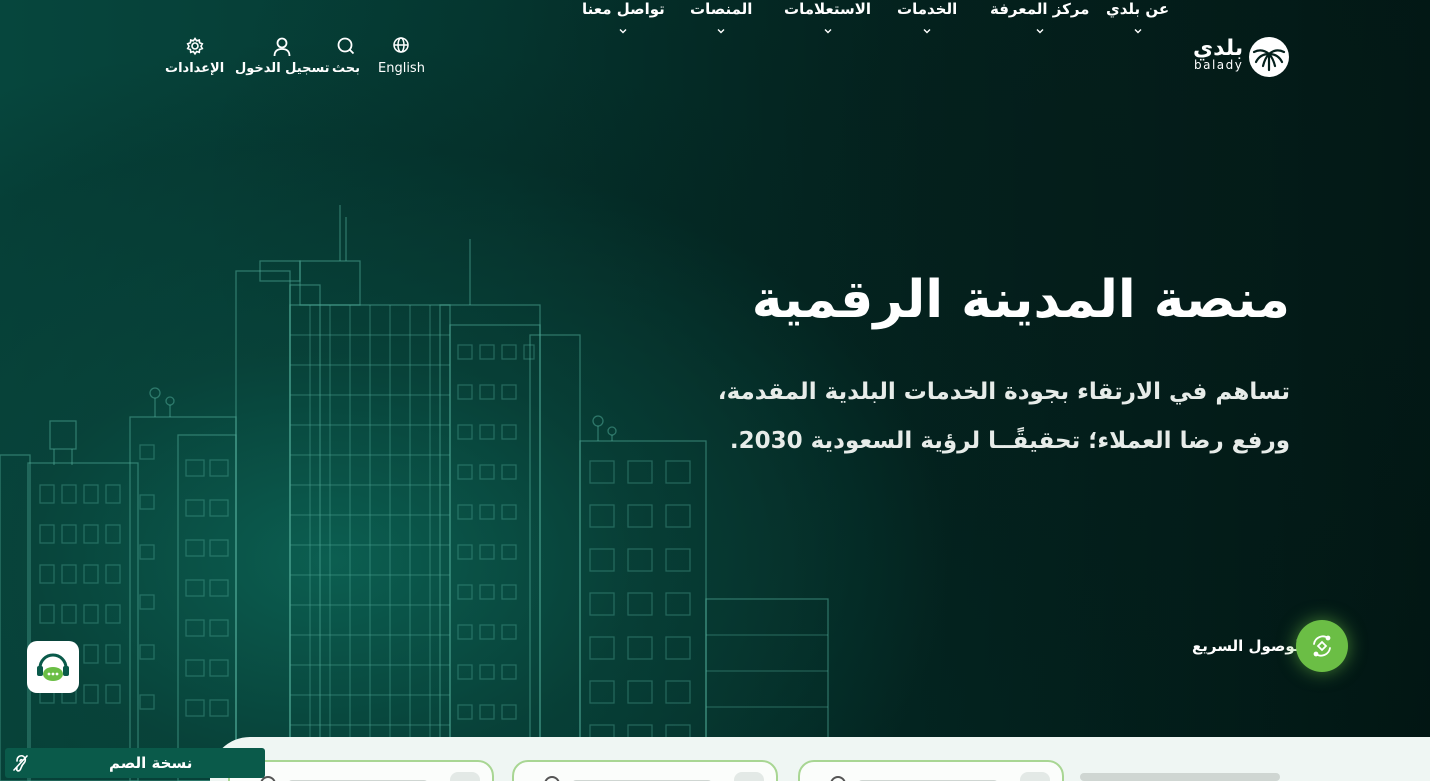 This screenshot has height=781, width=1430. I want to click on quick-access-label: الوصول السريع, so click(1249, 646).